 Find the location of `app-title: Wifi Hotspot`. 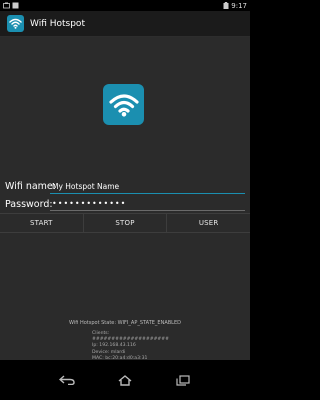

app-title: Wifi Hotspot is located at coordinates (57, 23).